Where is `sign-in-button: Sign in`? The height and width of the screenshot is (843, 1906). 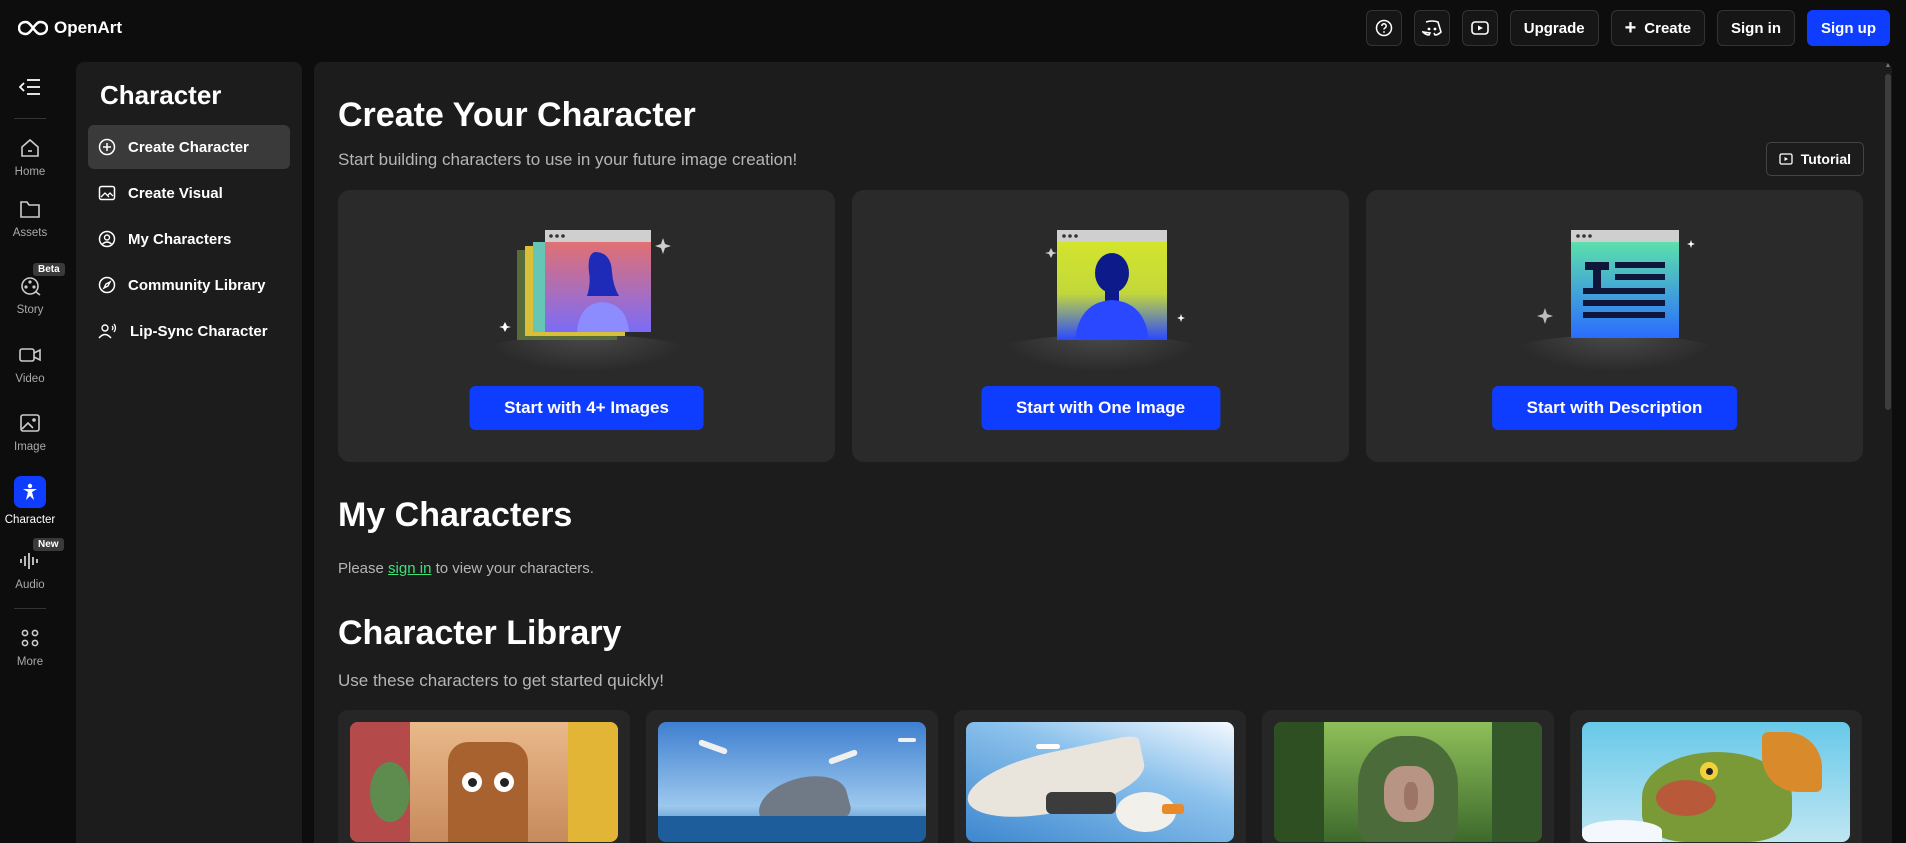 sign-in-button: Sign in is located at coordinates (1756, 28).